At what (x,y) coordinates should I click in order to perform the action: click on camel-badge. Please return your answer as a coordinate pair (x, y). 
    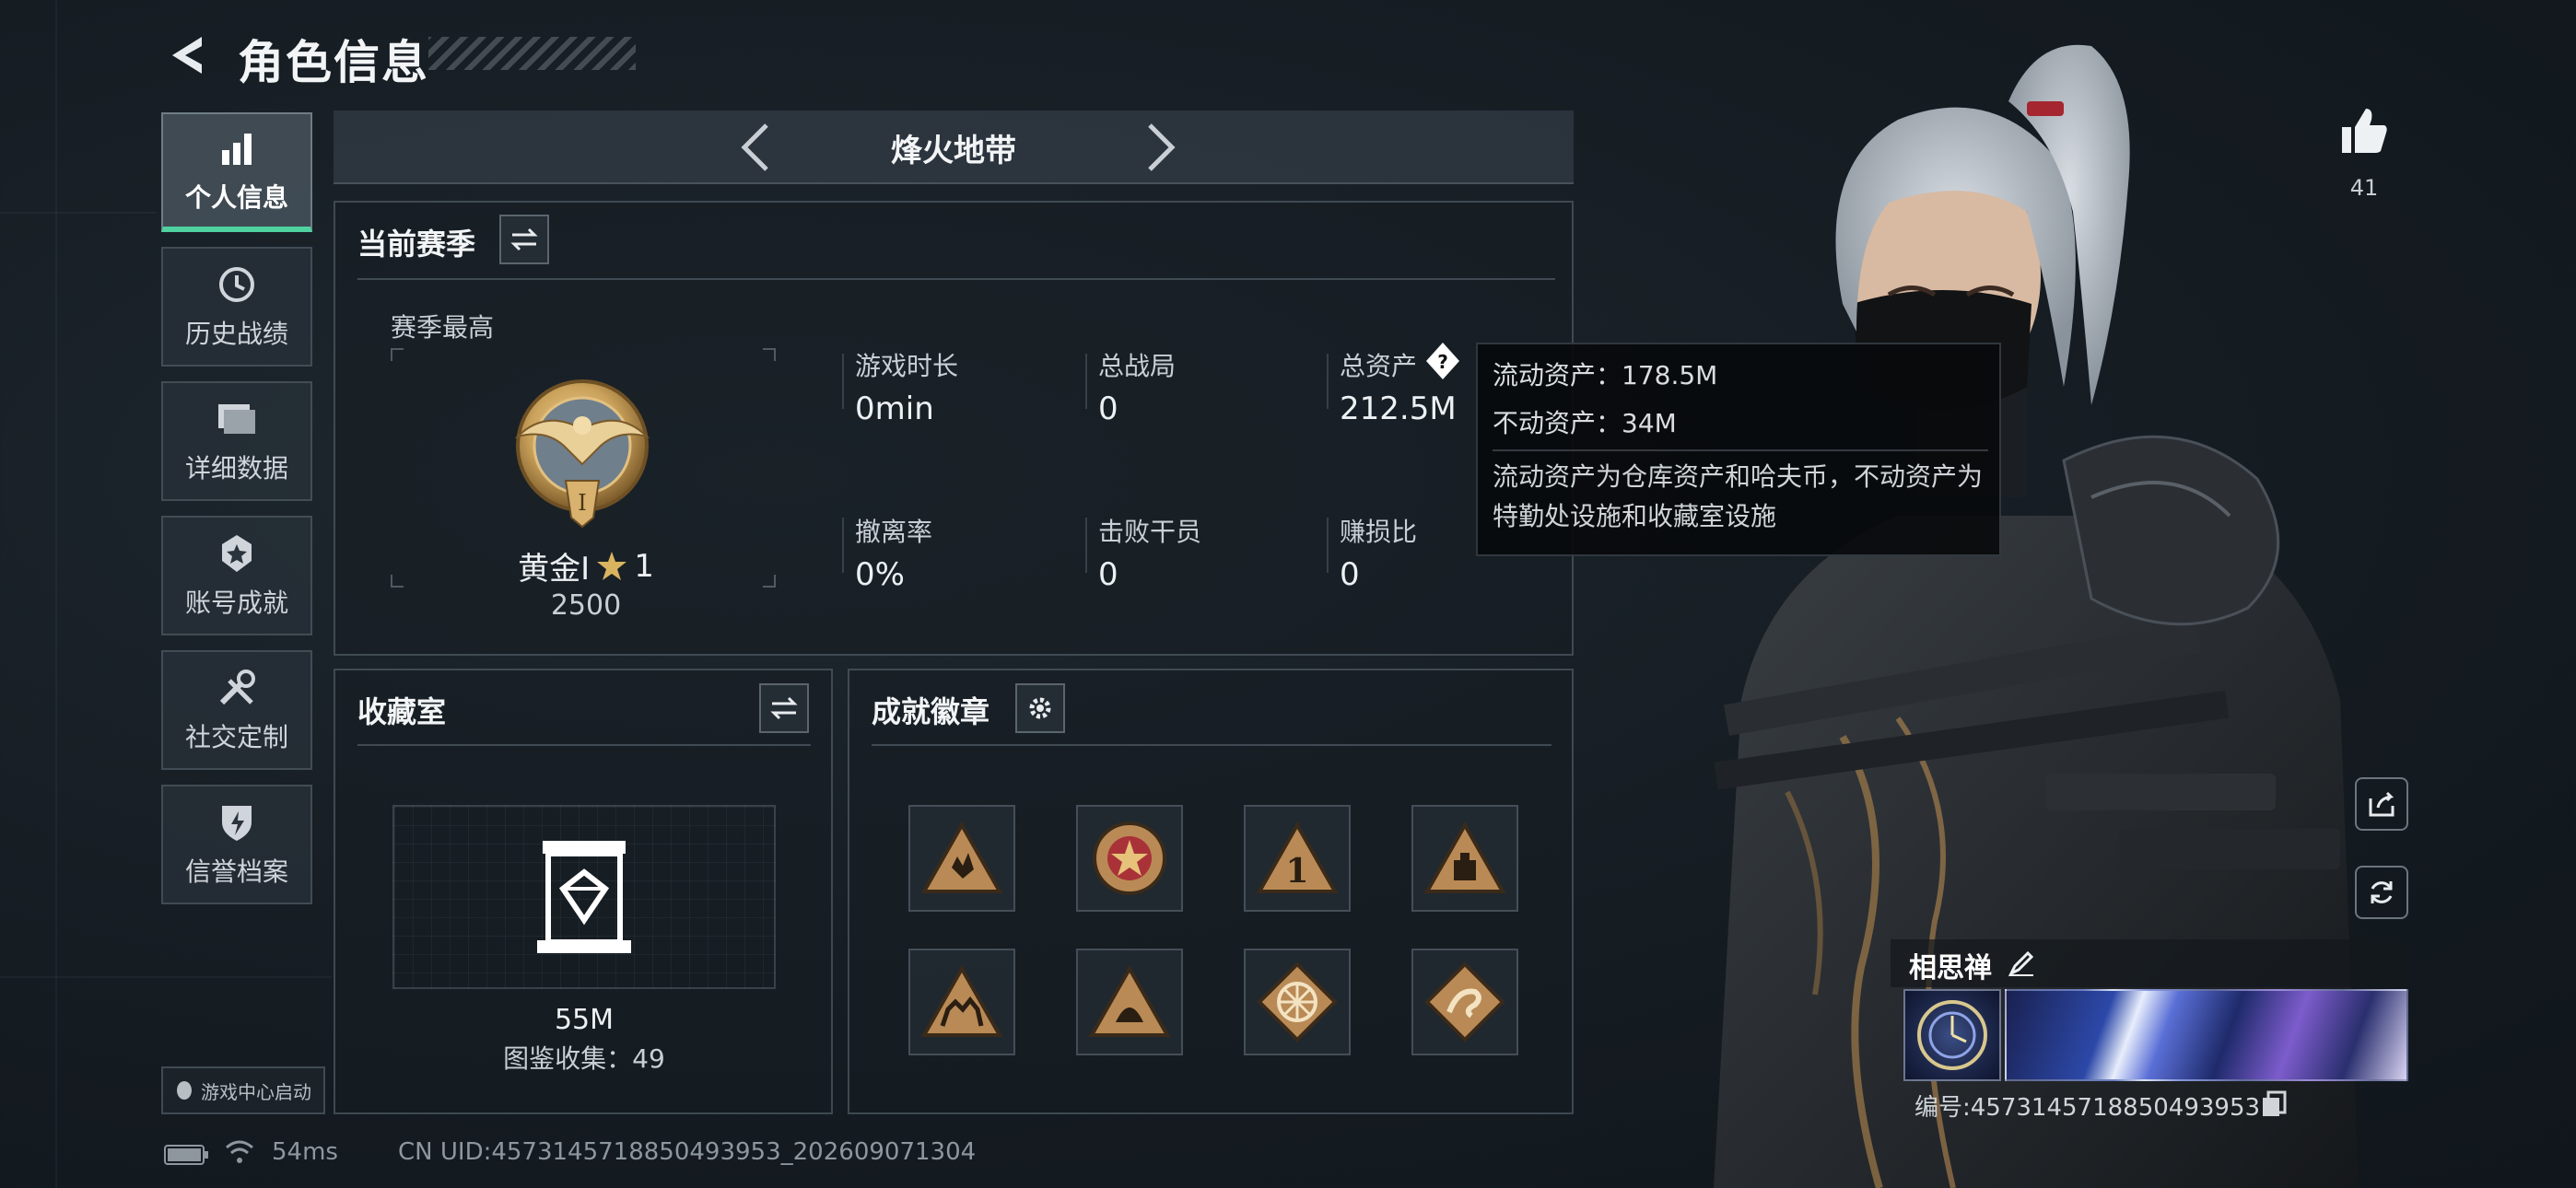
    Looking at the image, I should click on (961, 1002).